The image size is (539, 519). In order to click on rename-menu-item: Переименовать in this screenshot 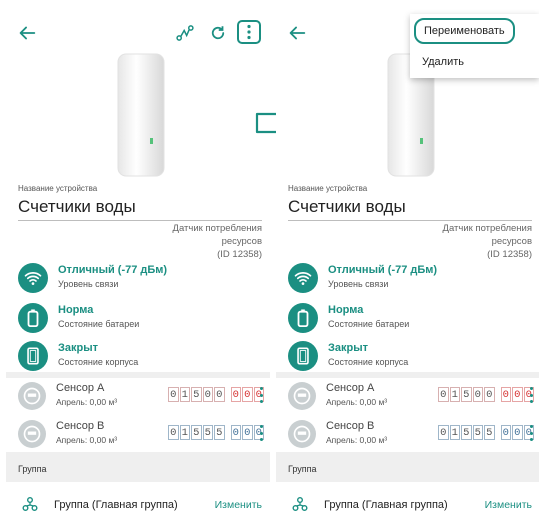, I will do `click(464, 31)`.